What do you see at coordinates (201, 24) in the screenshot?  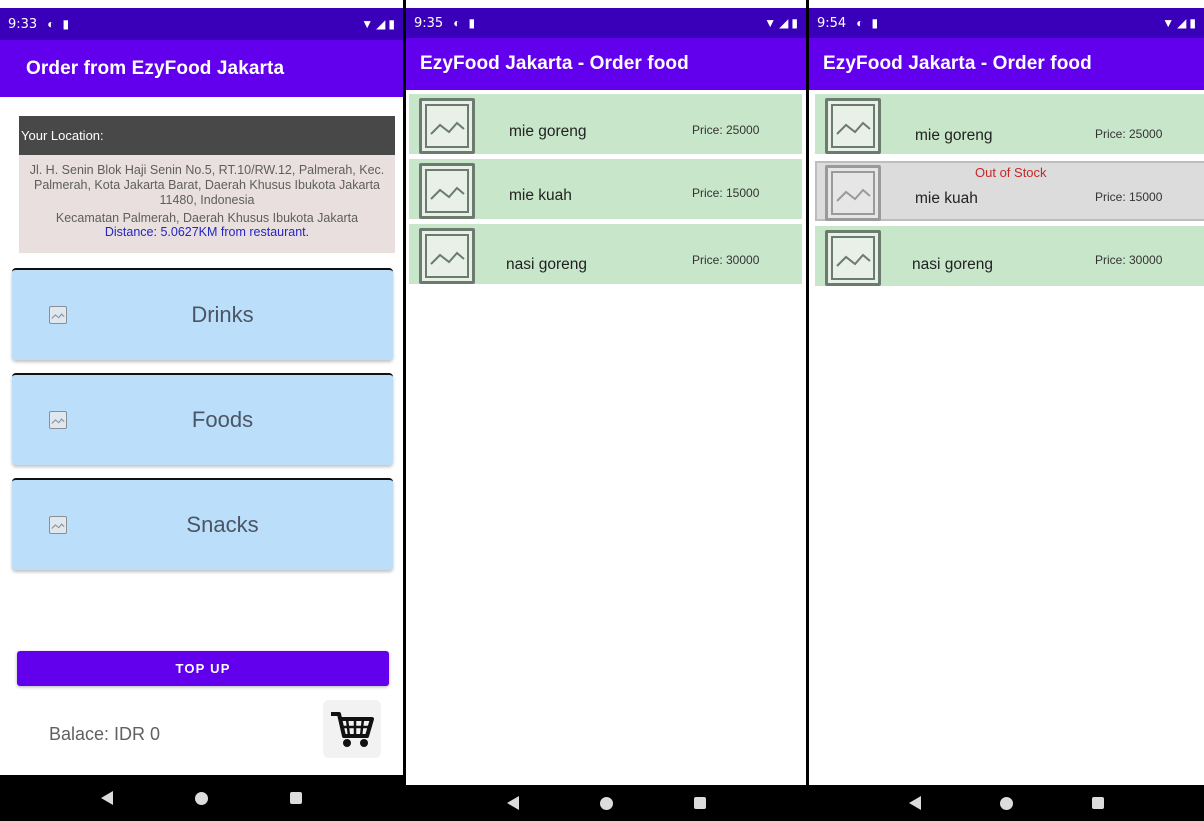 I see `status-bar: 9:33 ◐ ▮ ▼ ◢ ▮` at bounding box center [201, 24].